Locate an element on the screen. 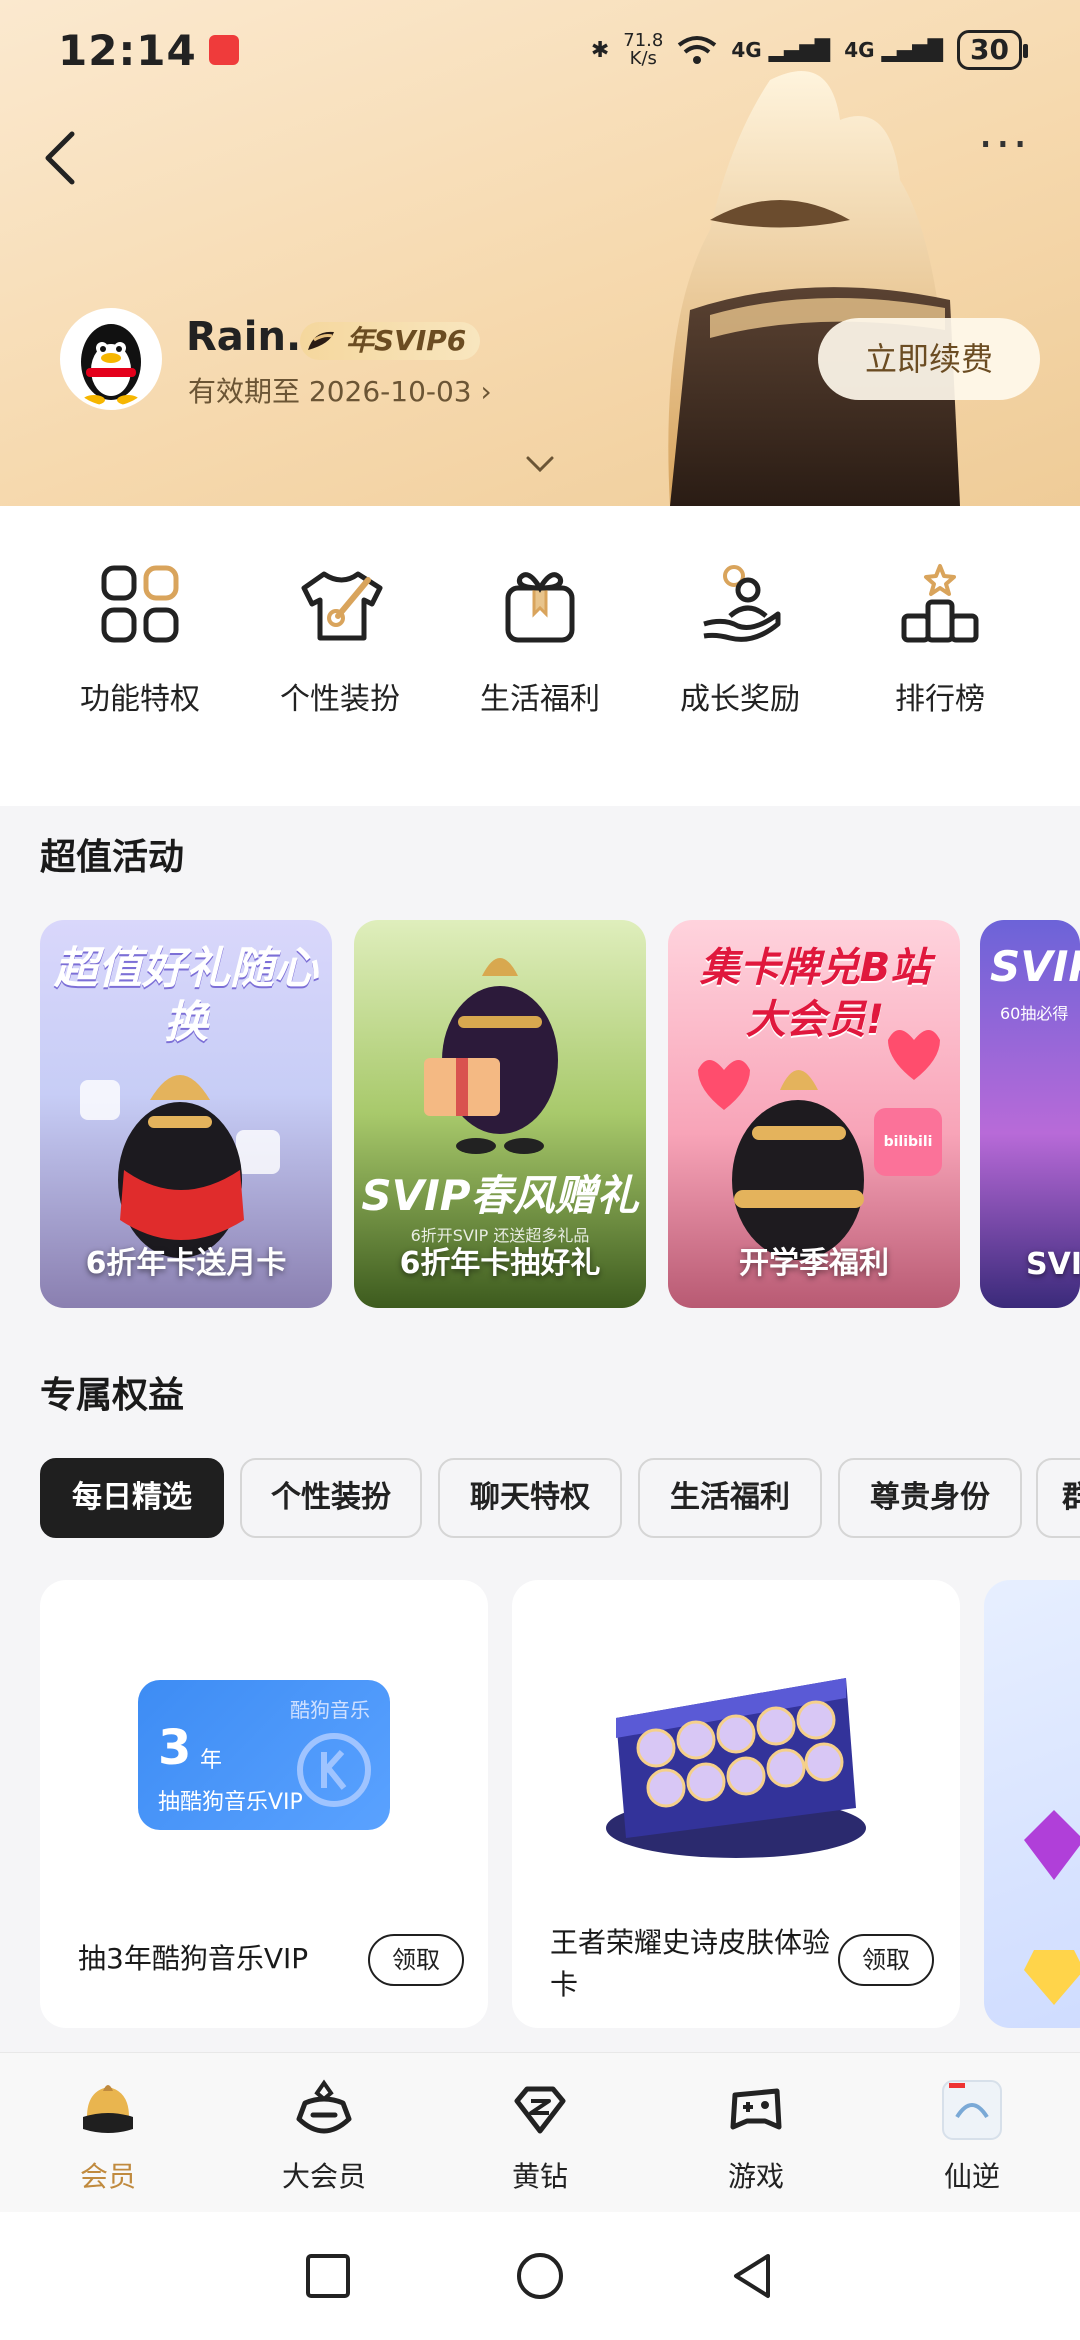  recents-square-icon is located at coordinates (328, 2276).